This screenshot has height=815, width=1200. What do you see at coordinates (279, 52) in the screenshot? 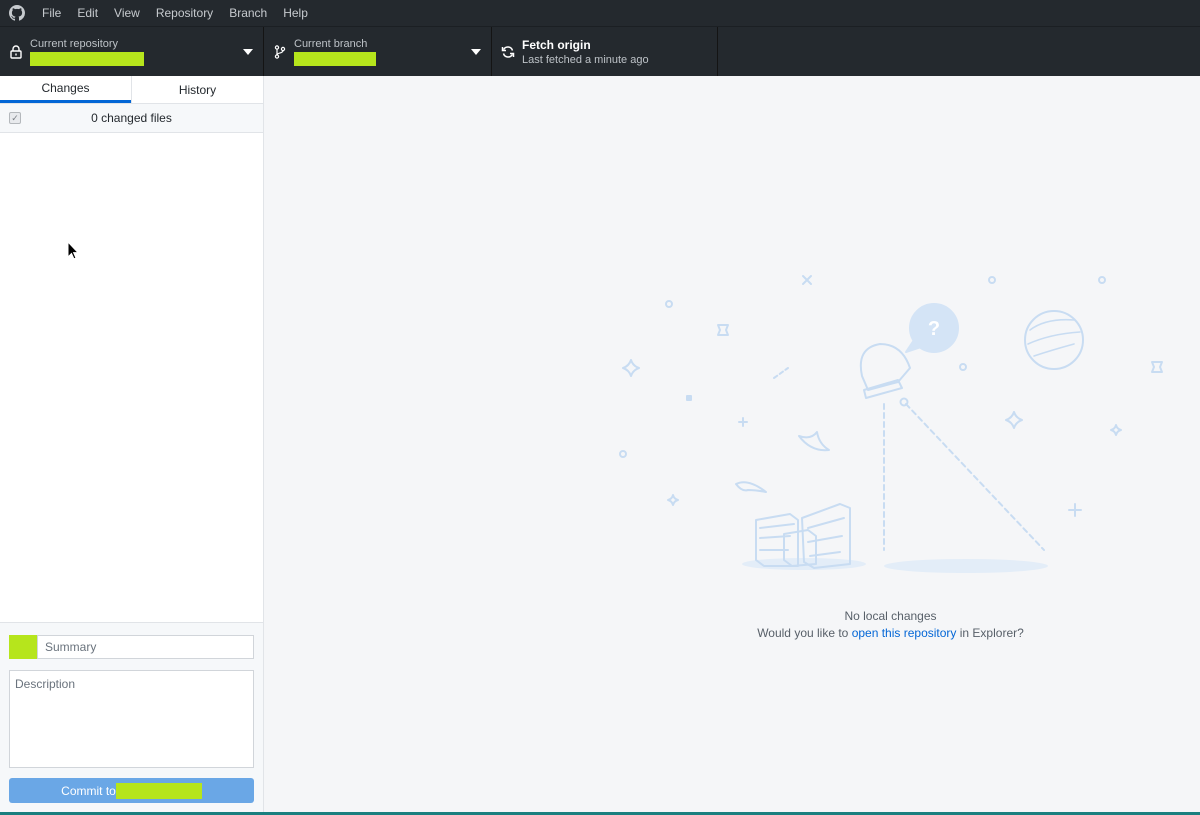
I see `branch-icon` at bounding box center [279, 52].